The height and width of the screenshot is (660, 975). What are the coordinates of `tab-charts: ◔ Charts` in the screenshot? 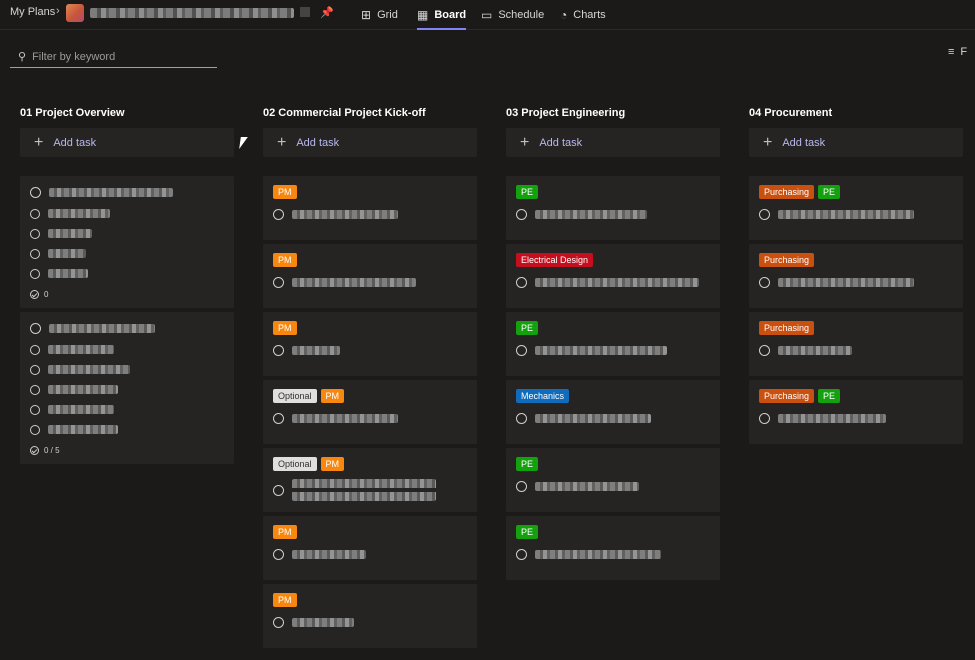 It's located at (583, 15).